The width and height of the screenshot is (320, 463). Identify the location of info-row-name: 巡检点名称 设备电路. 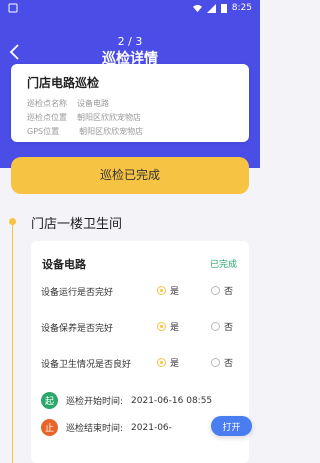
(68, 103).